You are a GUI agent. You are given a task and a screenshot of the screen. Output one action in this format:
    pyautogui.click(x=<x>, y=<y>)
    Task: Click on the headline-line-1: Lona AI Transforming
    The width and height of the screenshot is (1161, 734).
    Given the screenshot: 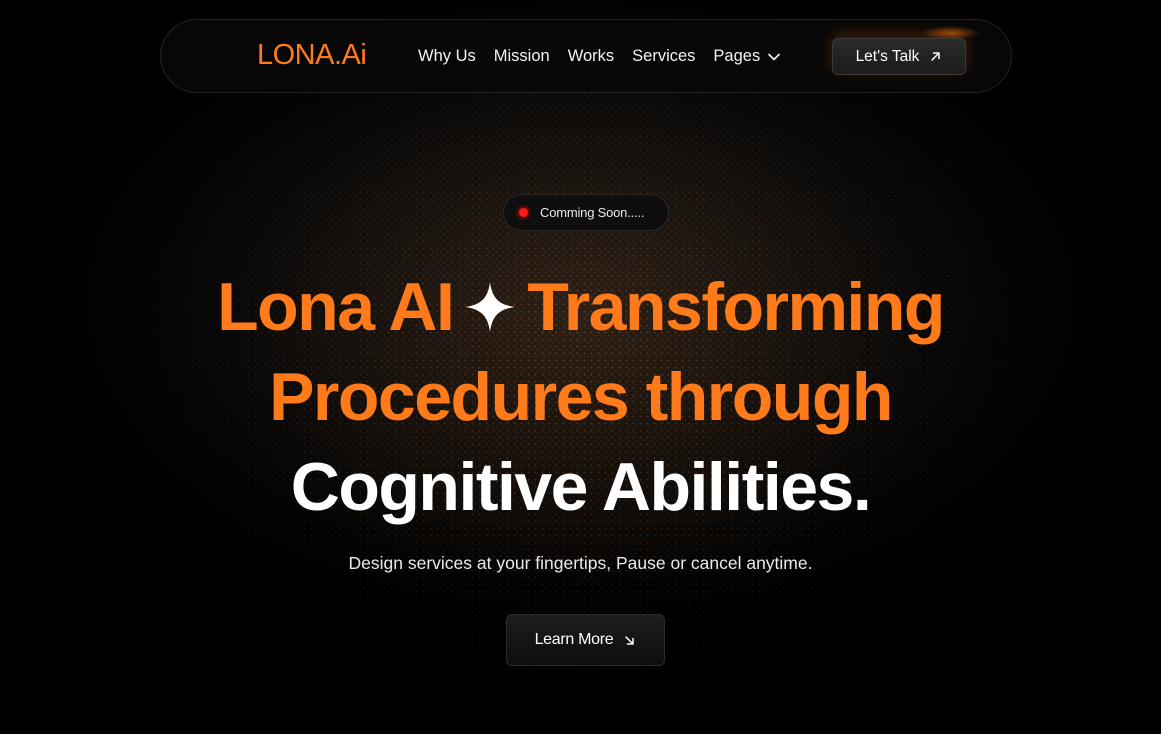 What is the action you would take?
    pyautogui.click(x=580, y=307)
    